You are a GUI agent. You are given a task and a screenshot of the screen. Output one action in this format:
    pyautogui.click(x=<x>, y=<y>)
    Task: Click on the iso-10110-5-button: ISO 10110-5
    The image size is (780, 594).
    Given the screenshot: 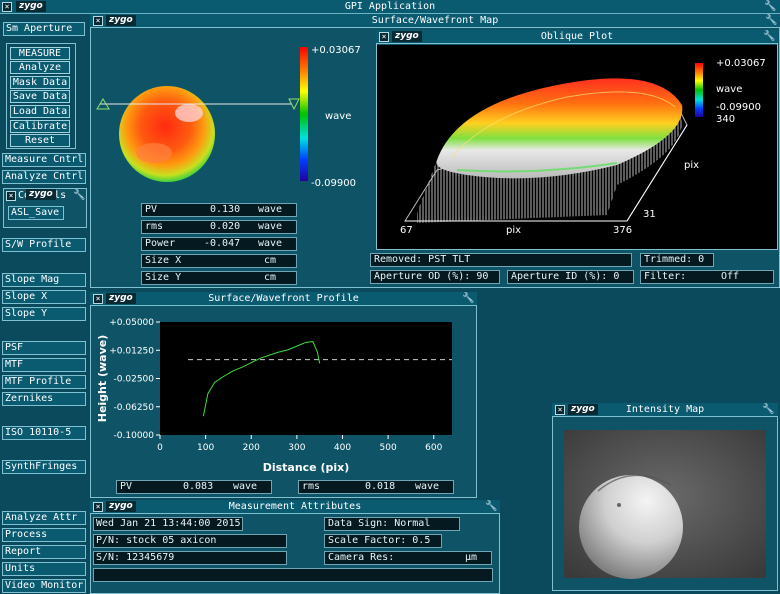 What is the action you would take?
    pyautogui.click(x=44, y=433)
    